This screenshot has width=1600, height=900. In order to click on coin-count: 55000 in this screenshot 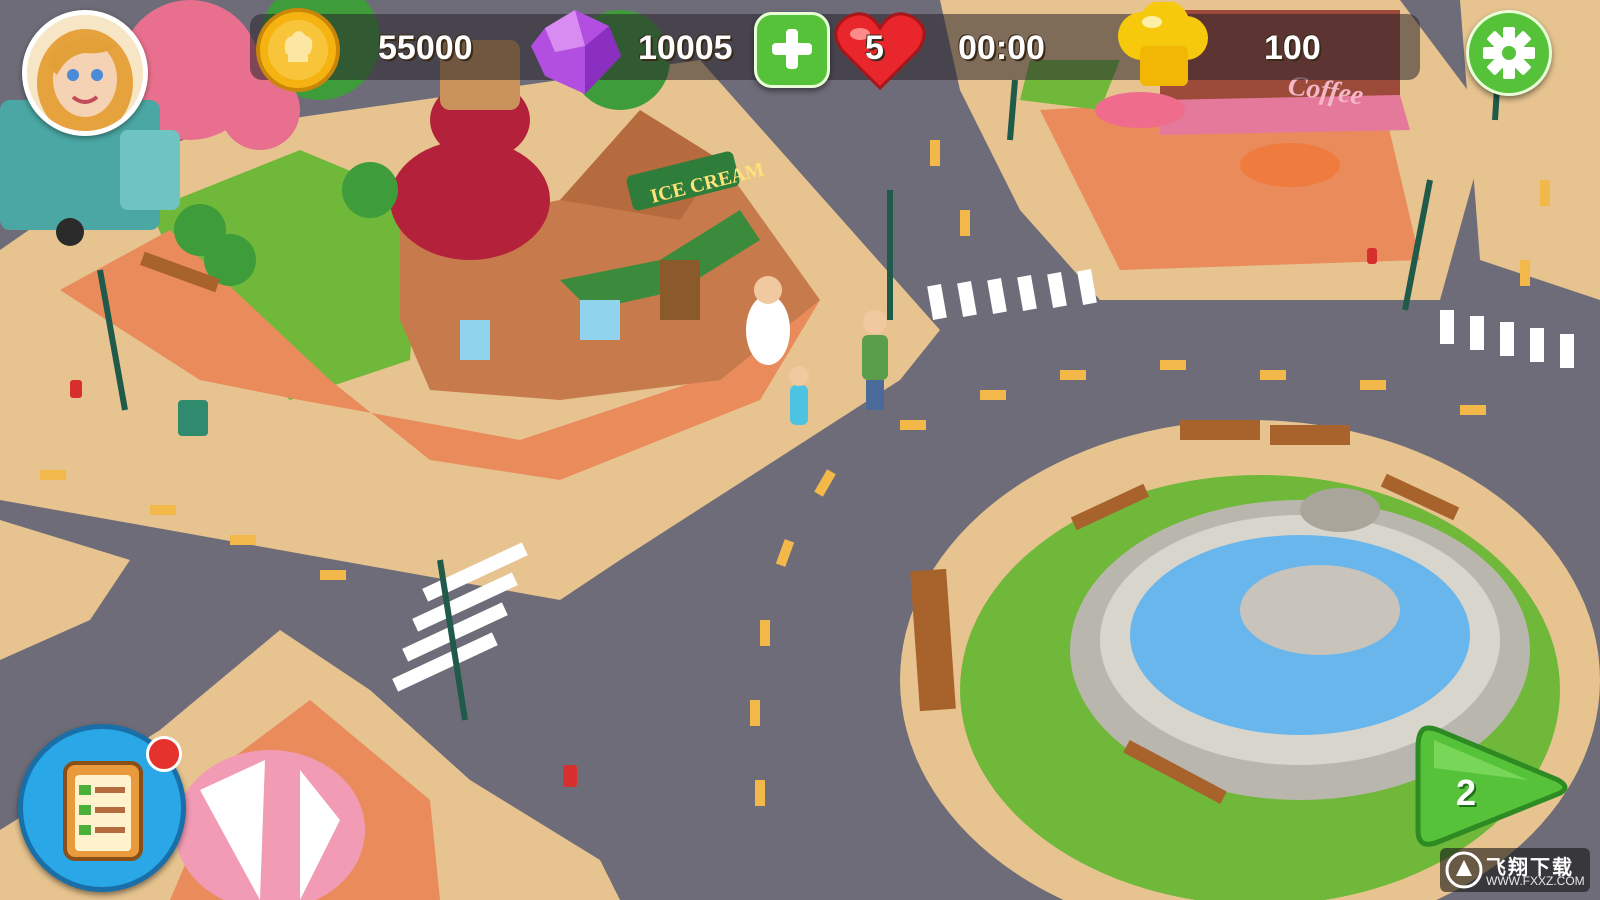, I will do `click(425, 48)`.